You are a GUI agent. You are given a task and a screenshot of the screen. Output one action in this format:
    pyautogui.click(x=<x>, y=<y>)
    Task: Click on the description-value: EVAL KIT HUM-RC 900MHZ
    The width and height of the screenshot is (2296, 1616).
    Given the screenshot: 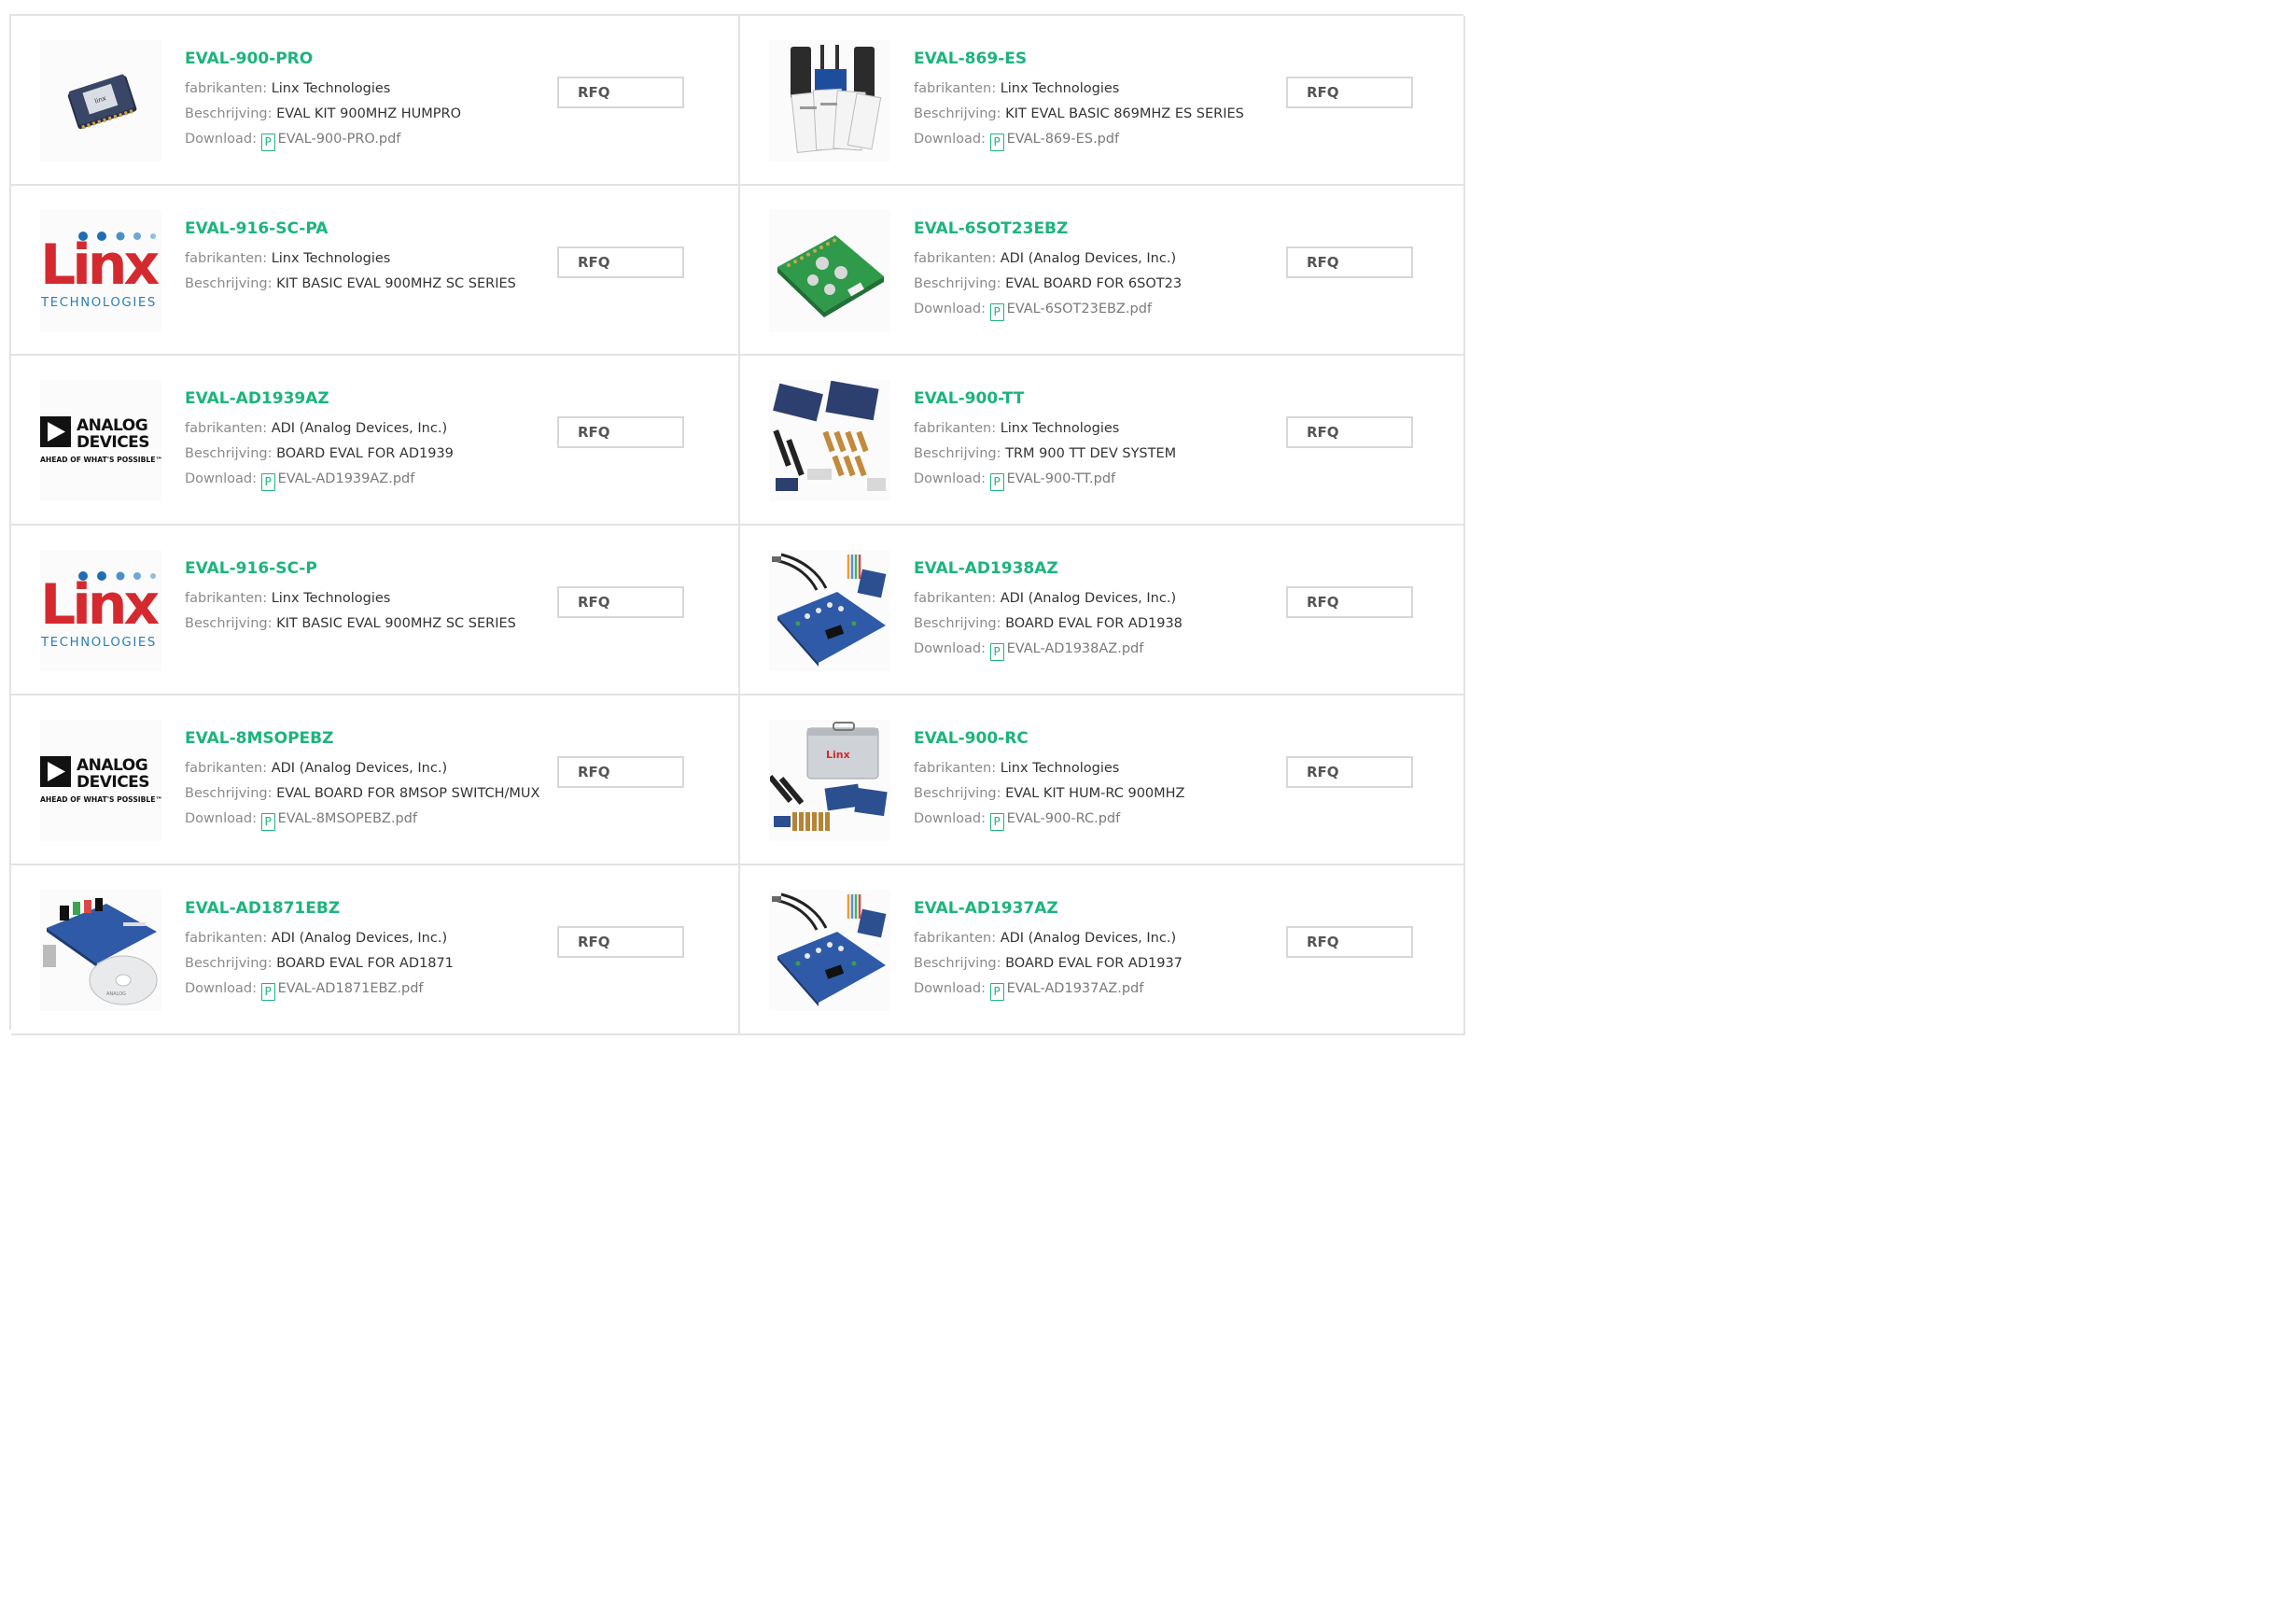 What is the action you would take?
    pyautogui.click(x=1095, y=793)
    